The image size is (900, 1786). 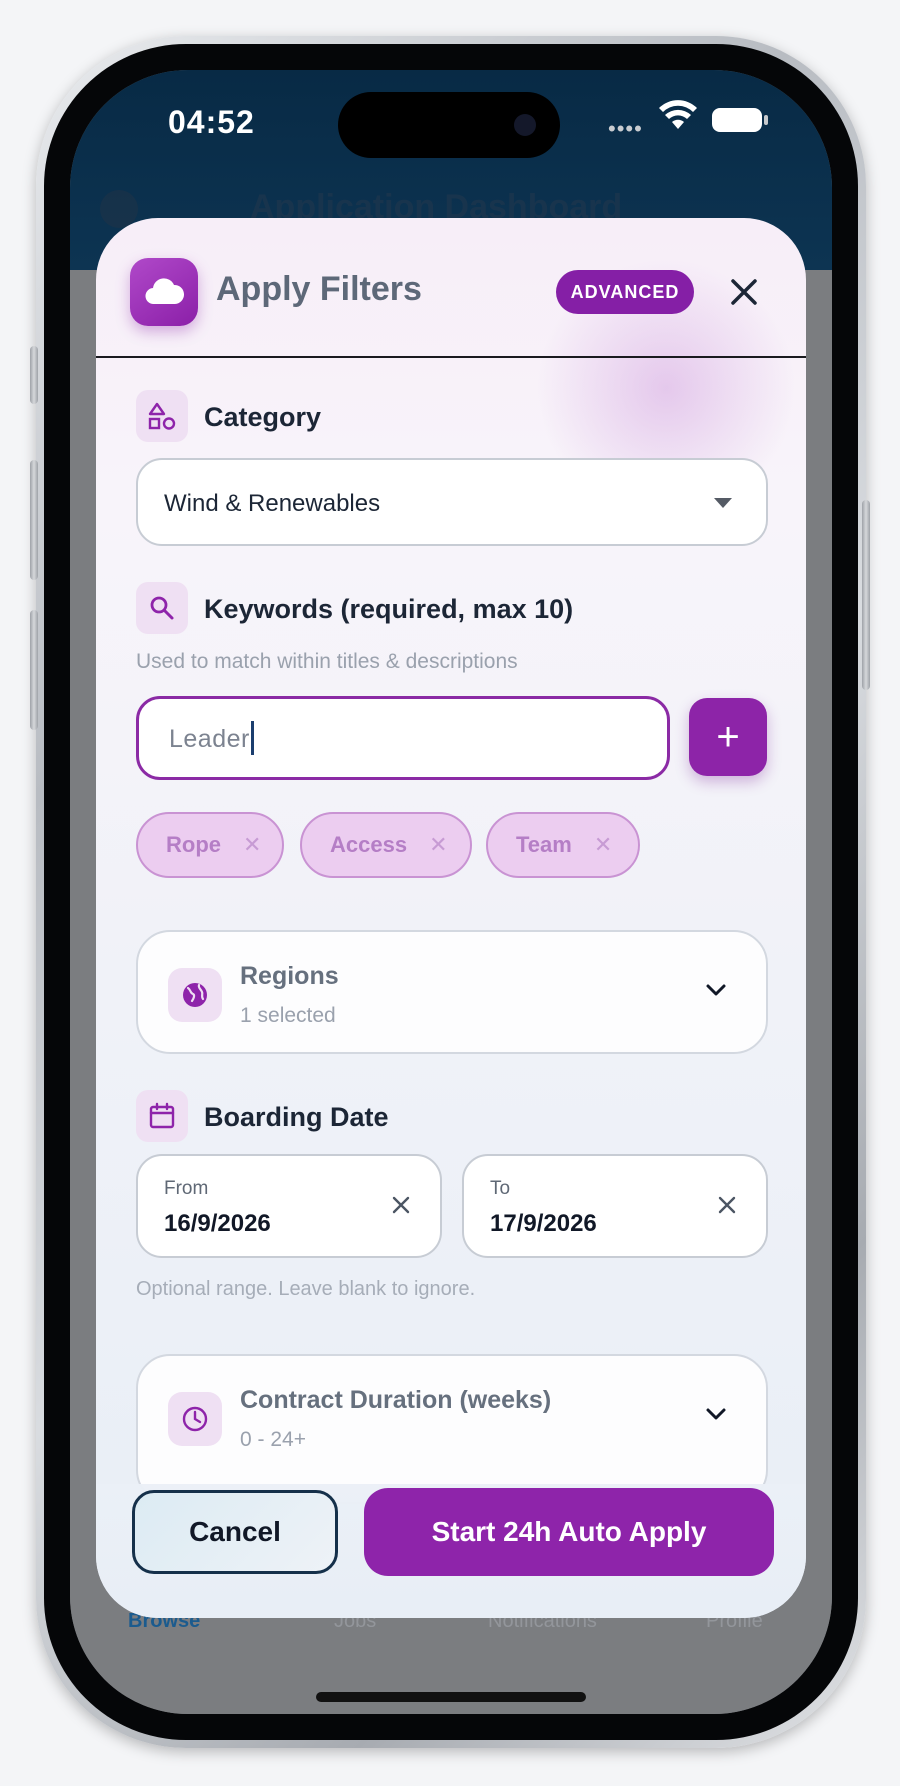 I want to click on modal-title: Apply Filters, so click(x=319, y=289).